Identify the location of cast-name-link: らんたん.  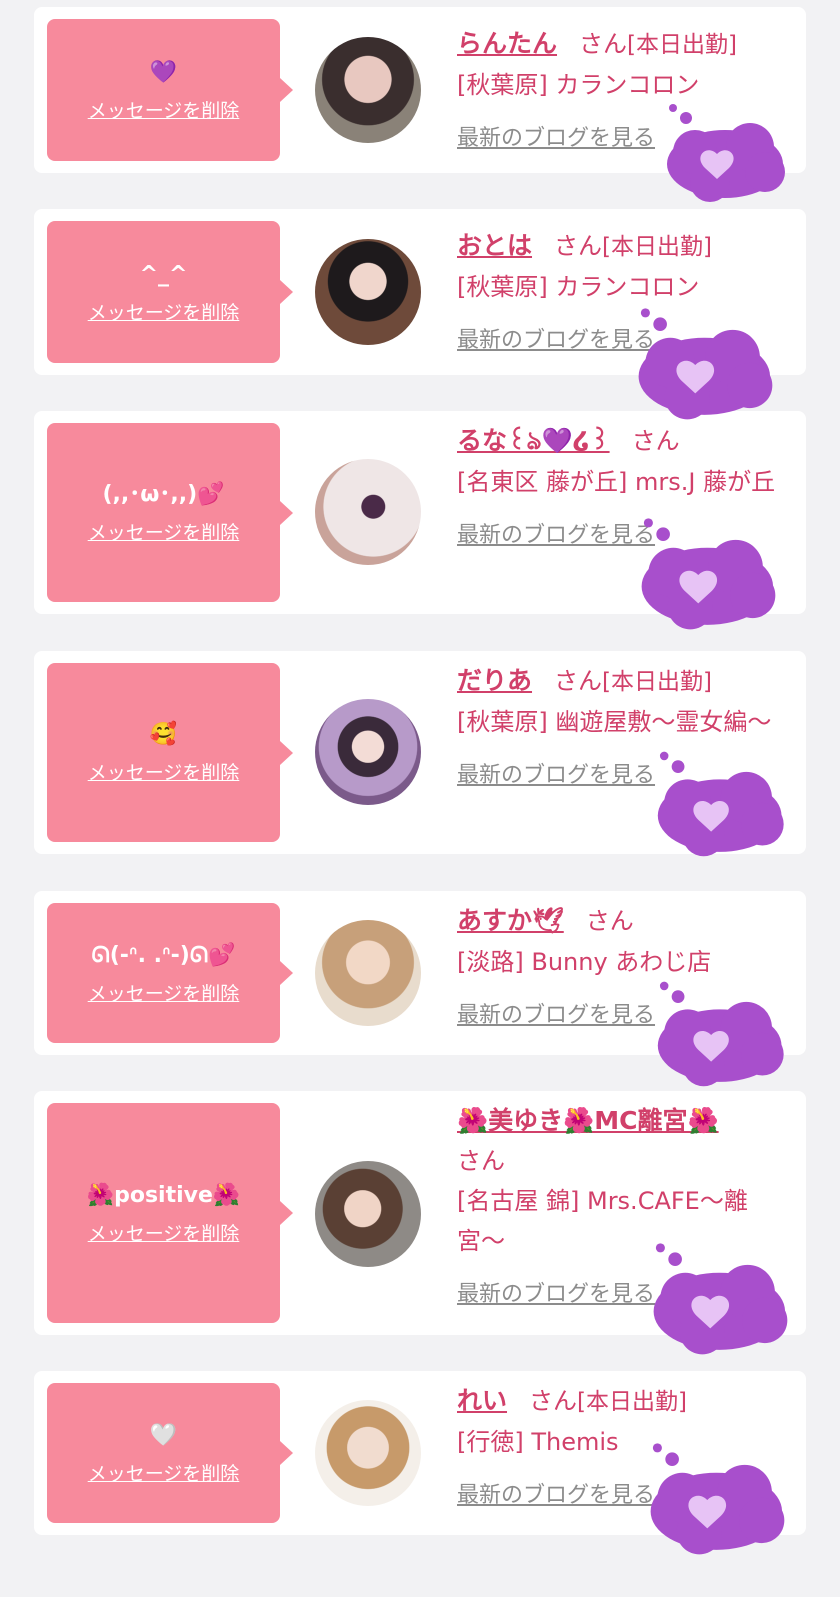
(507, 43).